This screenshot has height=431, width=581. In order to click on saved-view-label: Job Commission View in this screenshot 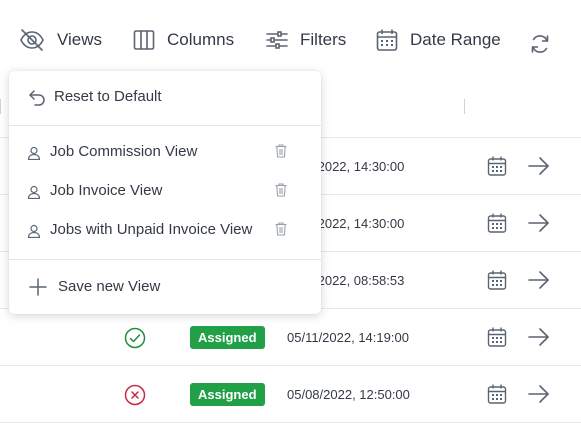, I will do `click(124, 151)`.